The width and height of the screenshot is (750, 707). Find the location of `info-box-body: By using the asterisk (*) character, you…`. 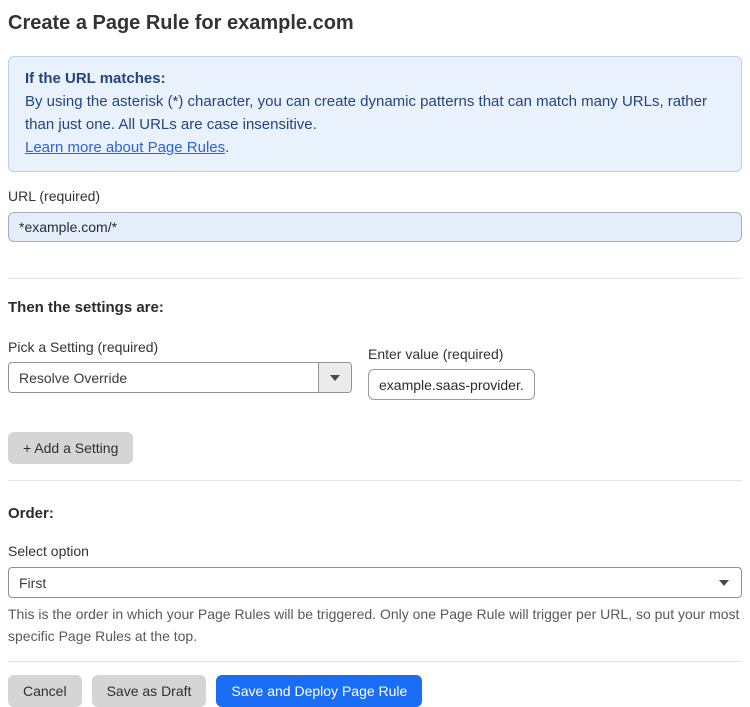

info-box-body: By using the asterisk (*) character, you… is located at coordinates (366, 113).